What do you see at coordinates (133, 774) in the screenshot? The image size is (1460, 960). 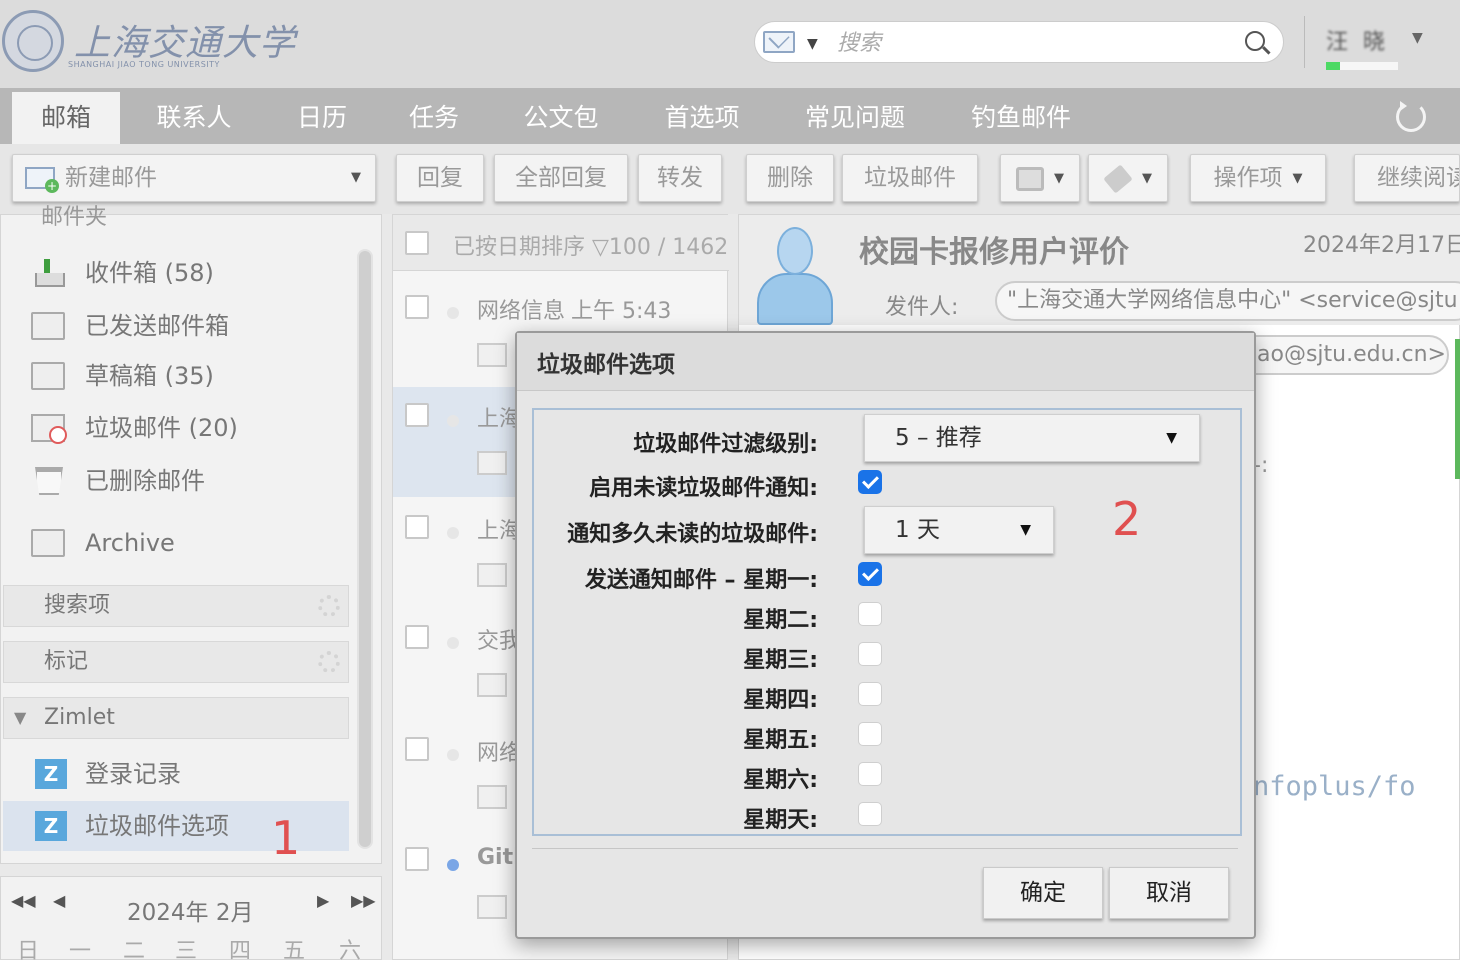 I see `zimlet-label: 登录记录` at bounding box center [133, 774].